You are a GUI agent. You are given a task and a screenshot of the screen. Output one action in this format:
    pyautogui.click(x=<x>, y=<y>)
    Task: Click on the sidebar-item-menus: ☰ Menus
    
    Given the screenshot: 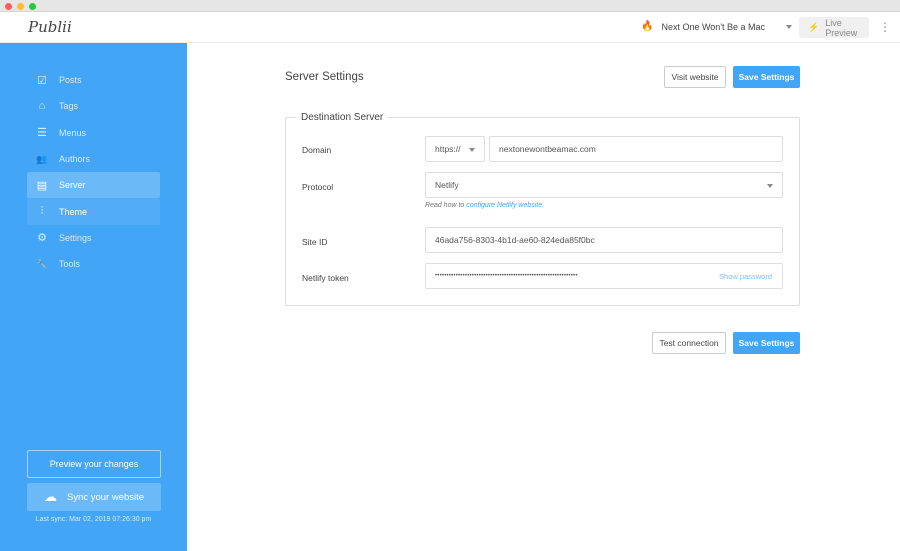 What is the action you would take?
    pyautogui.click(x=93, y=133)
    